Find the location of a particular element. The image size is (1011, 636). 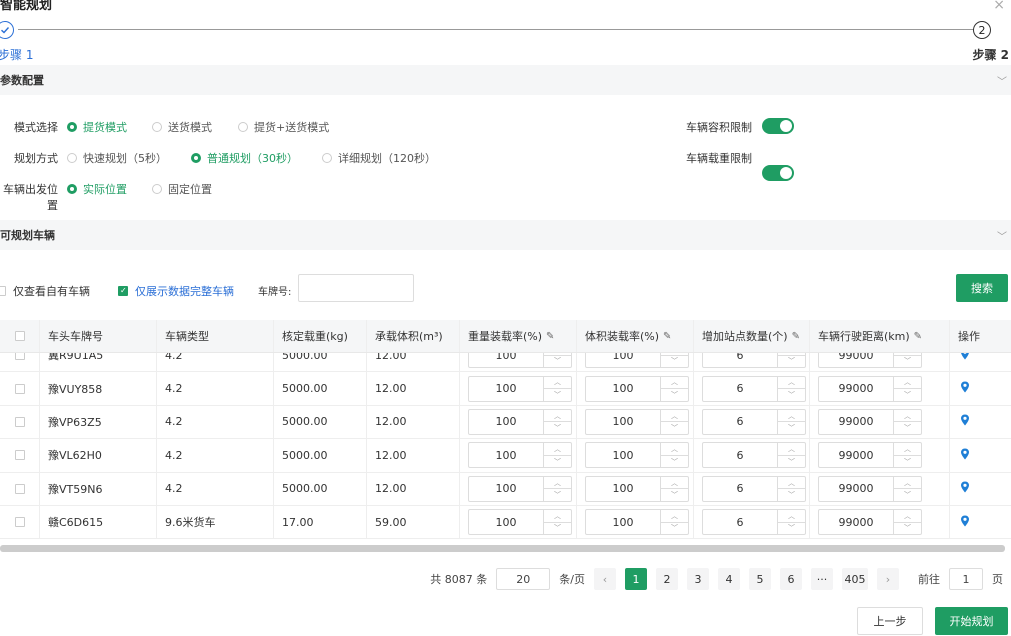

search-button: 搜索 is located at coordinates (982, 288).